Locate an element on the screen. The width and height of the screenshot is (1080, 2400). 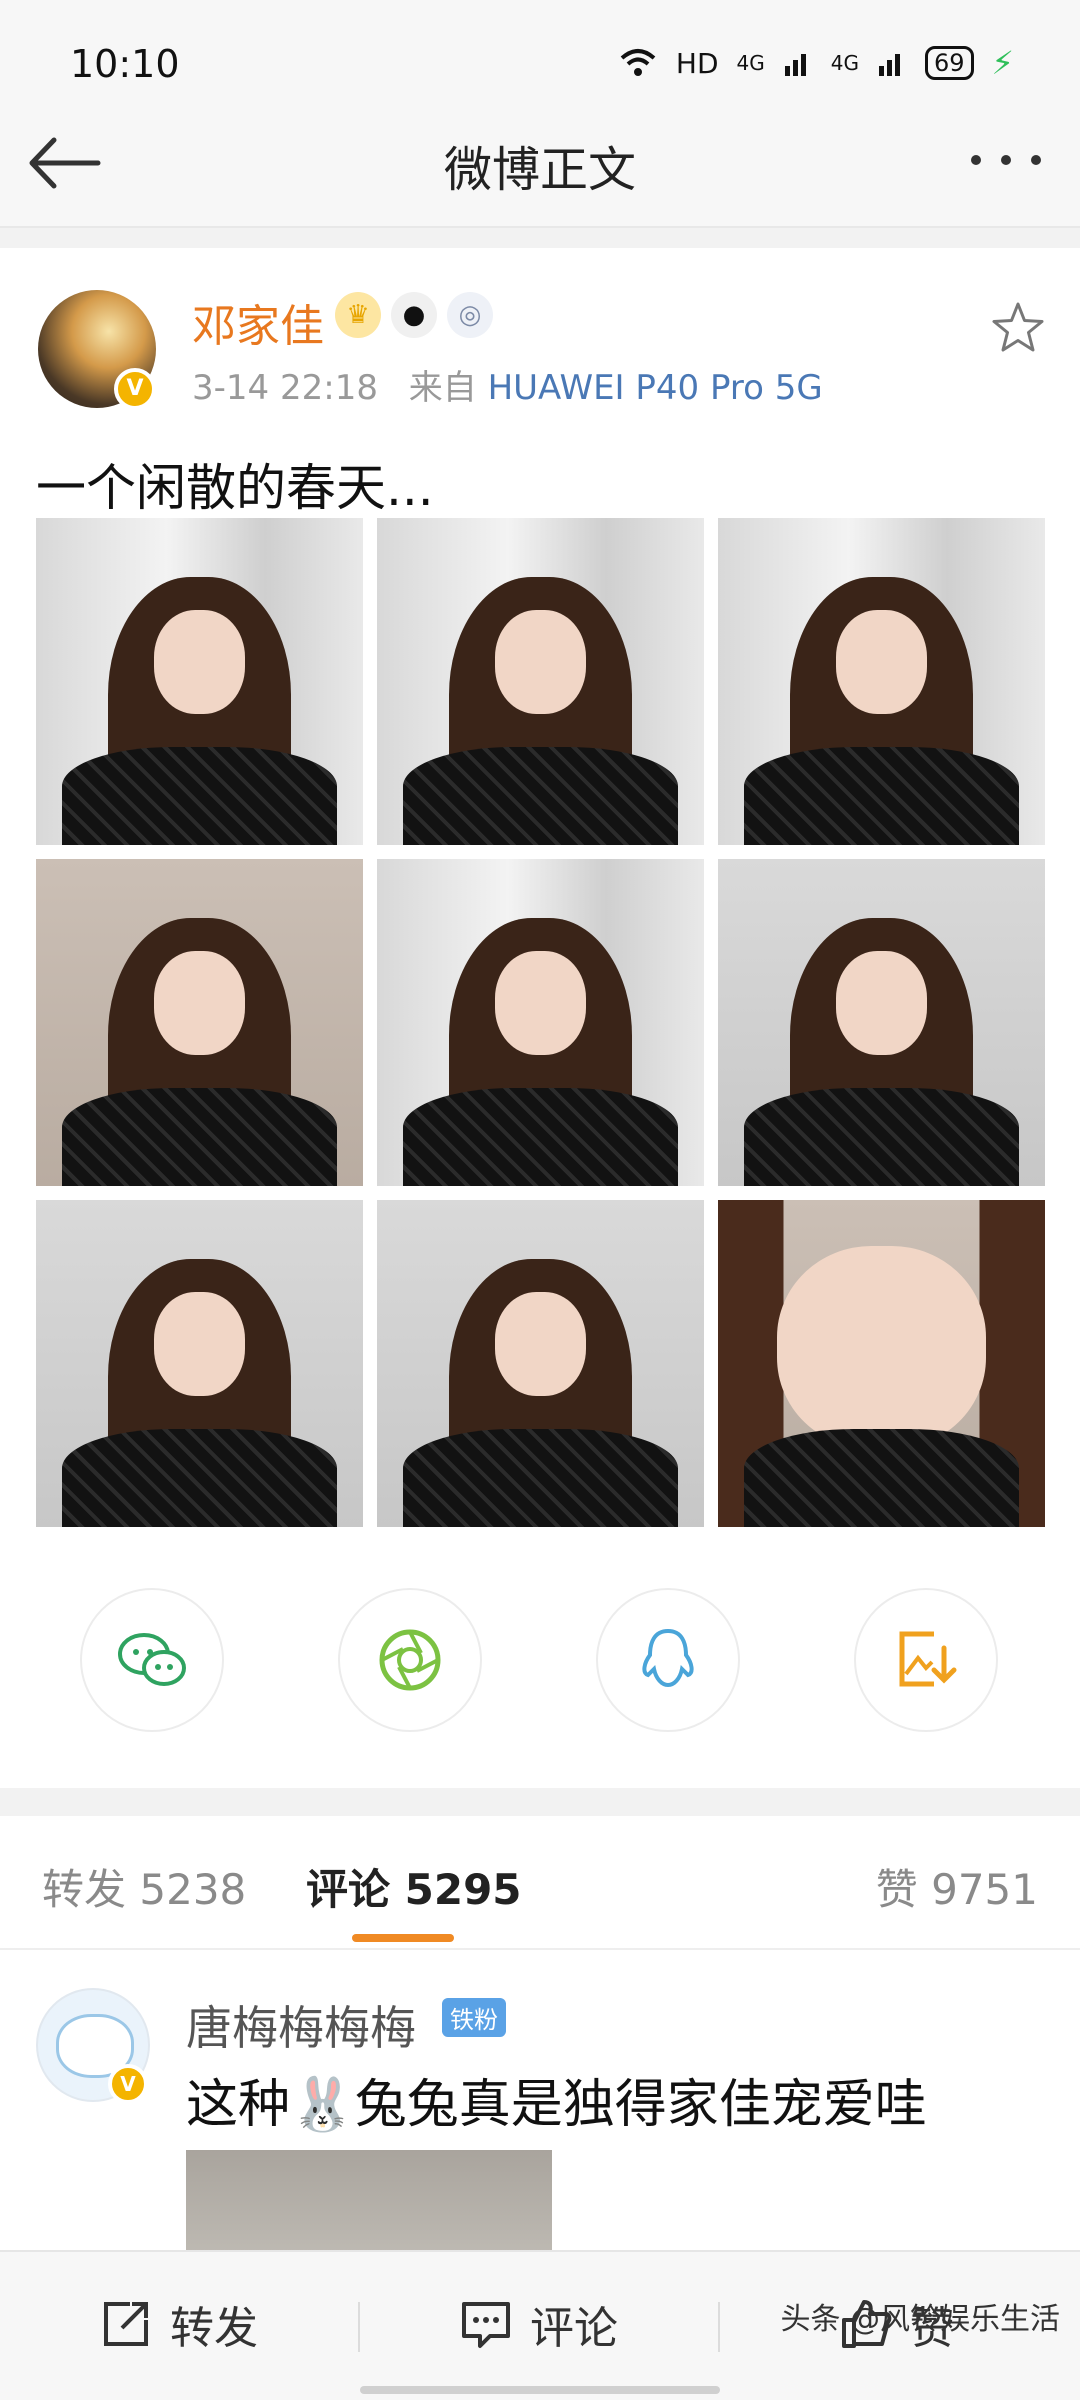
more-dots-icon is located at coordinates (1006, 160).